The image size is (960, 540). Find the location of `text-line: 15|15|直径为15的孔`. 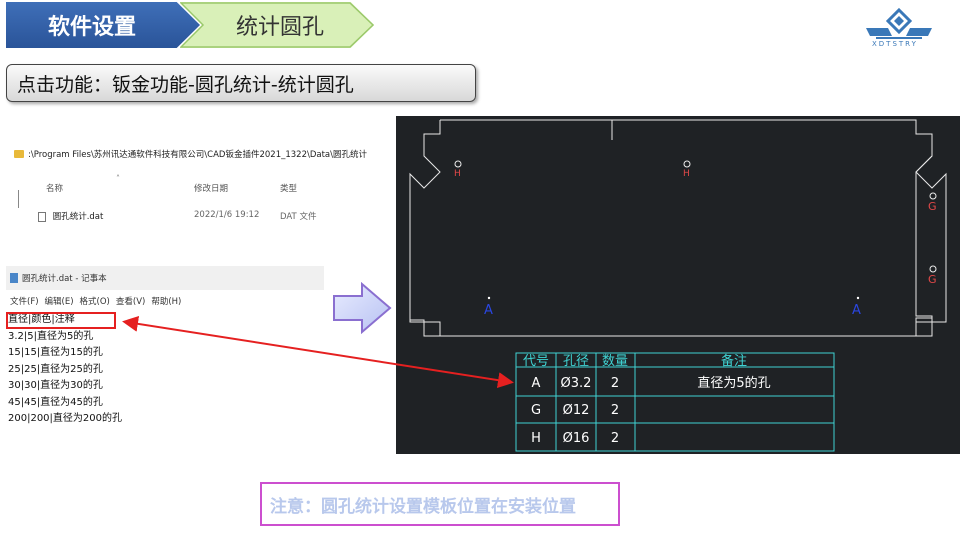

text-line: 15|15|直径为15的孔 is located at coordinates (55, 352).